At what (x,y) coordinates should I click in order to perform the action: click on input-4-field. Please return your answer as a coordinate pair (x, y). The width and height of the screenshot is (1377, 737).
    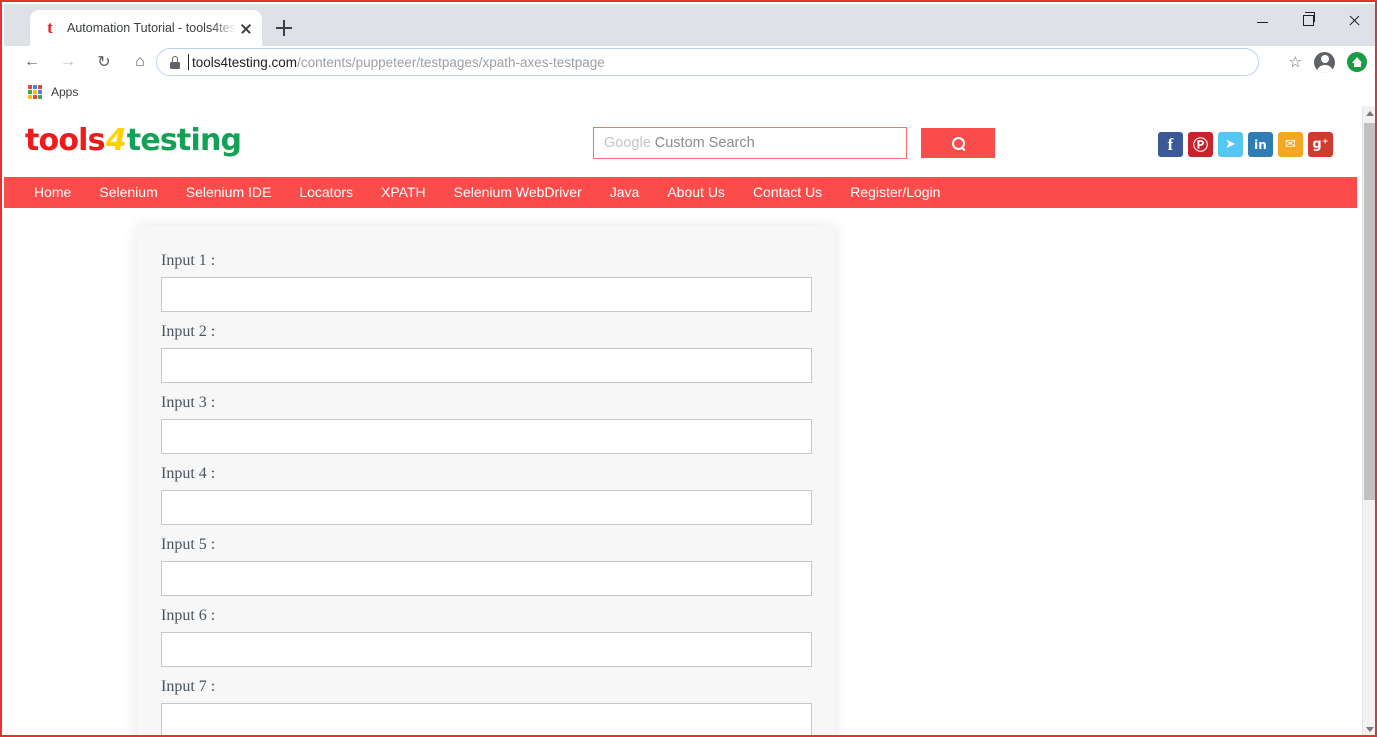
    Looking at the image, I should click on (486, 507).